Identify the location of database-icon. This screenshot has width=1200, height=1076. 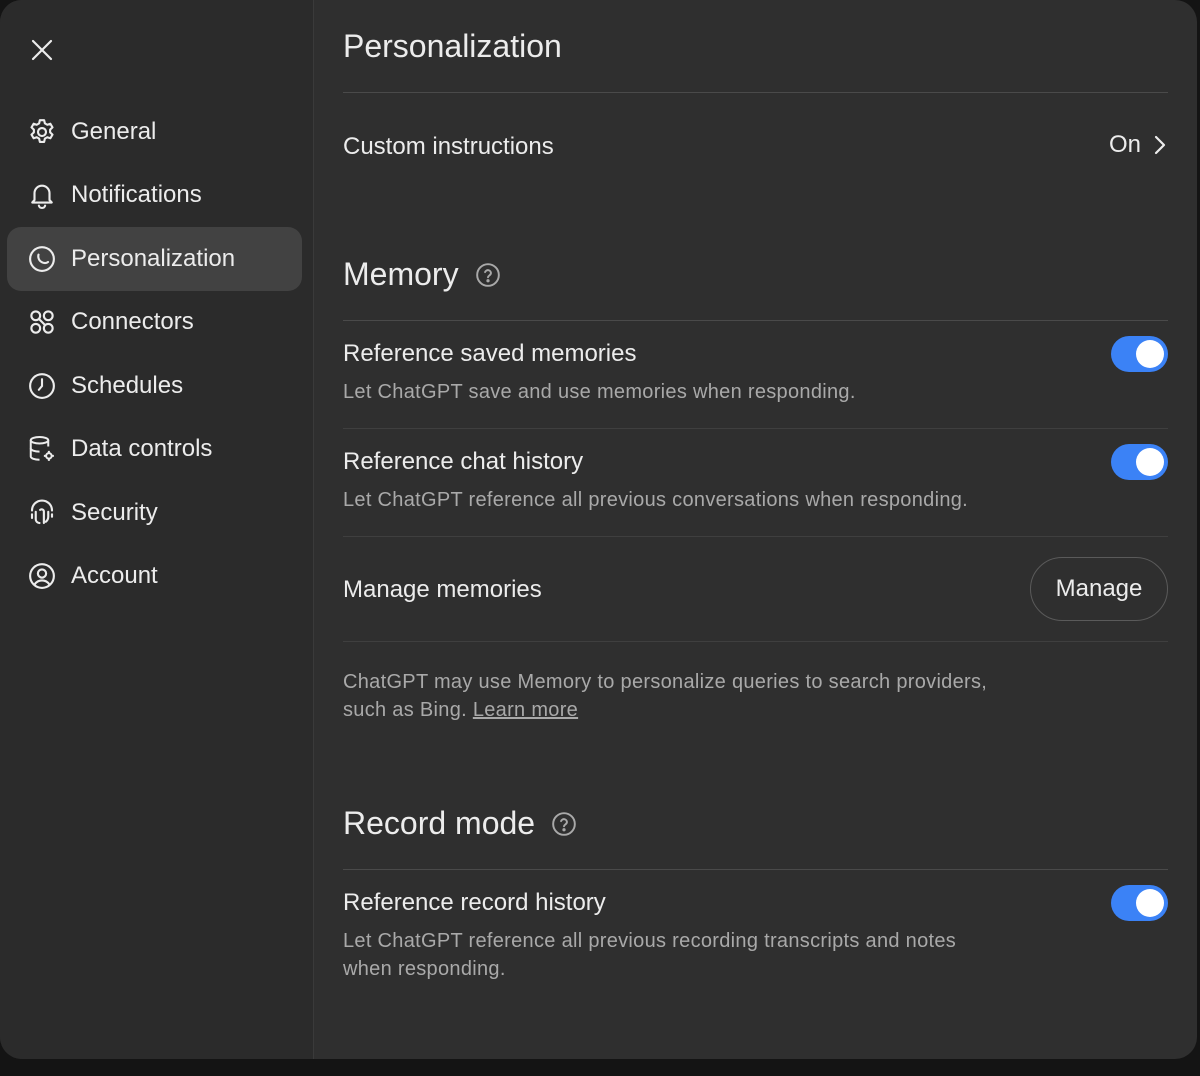
(42, 449).